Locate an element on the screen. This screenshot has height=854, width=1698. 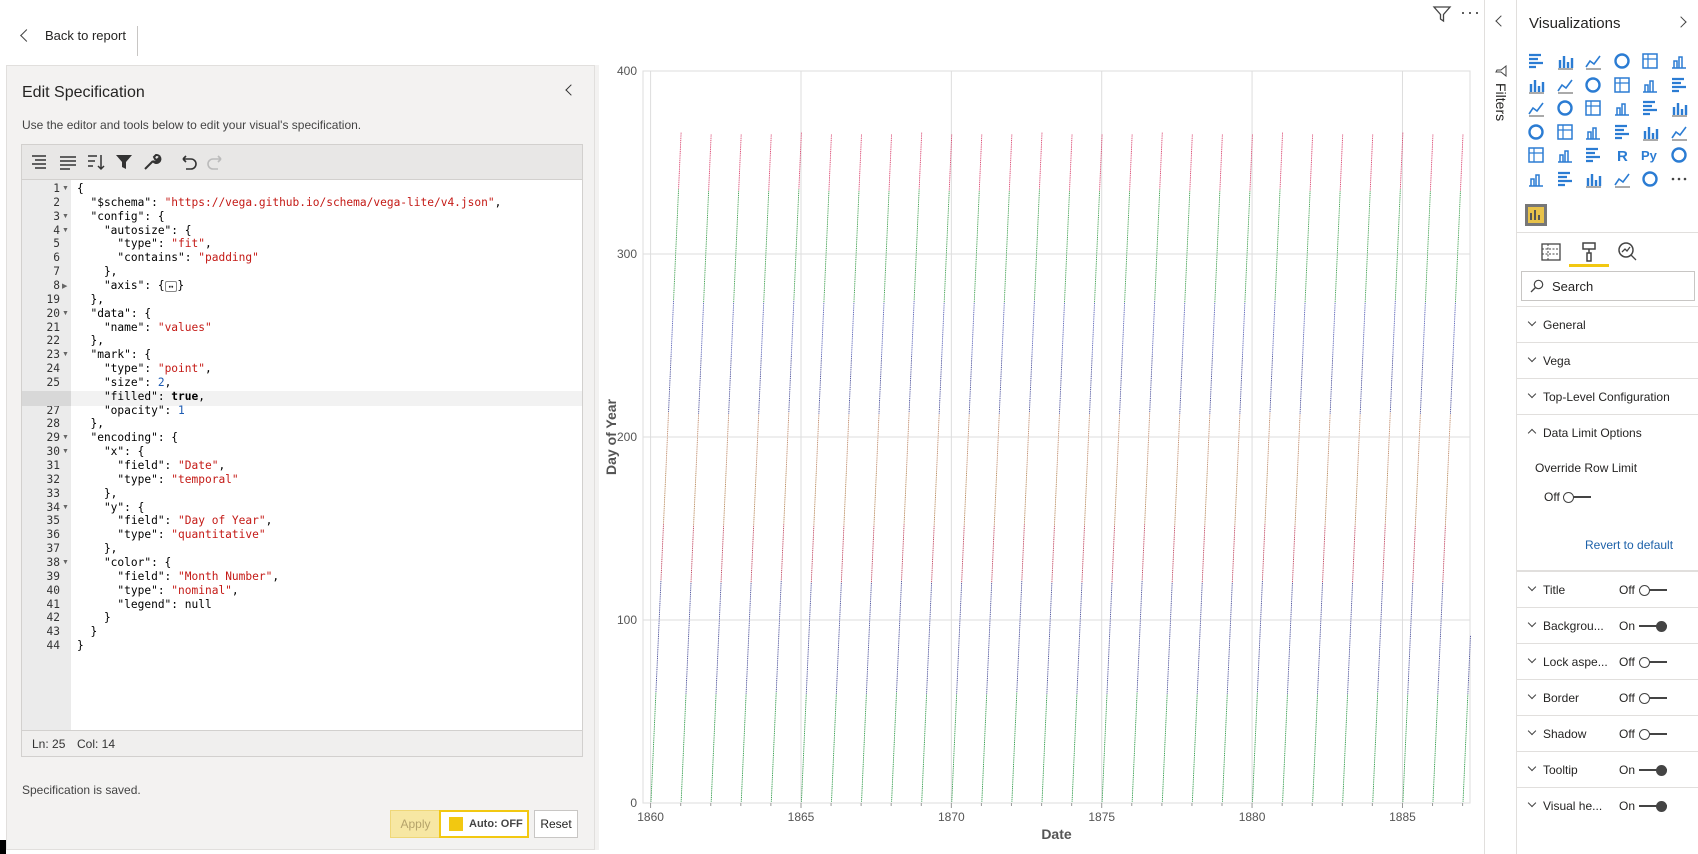
scatter-chart-icon is located at coordinates (1593, 108).